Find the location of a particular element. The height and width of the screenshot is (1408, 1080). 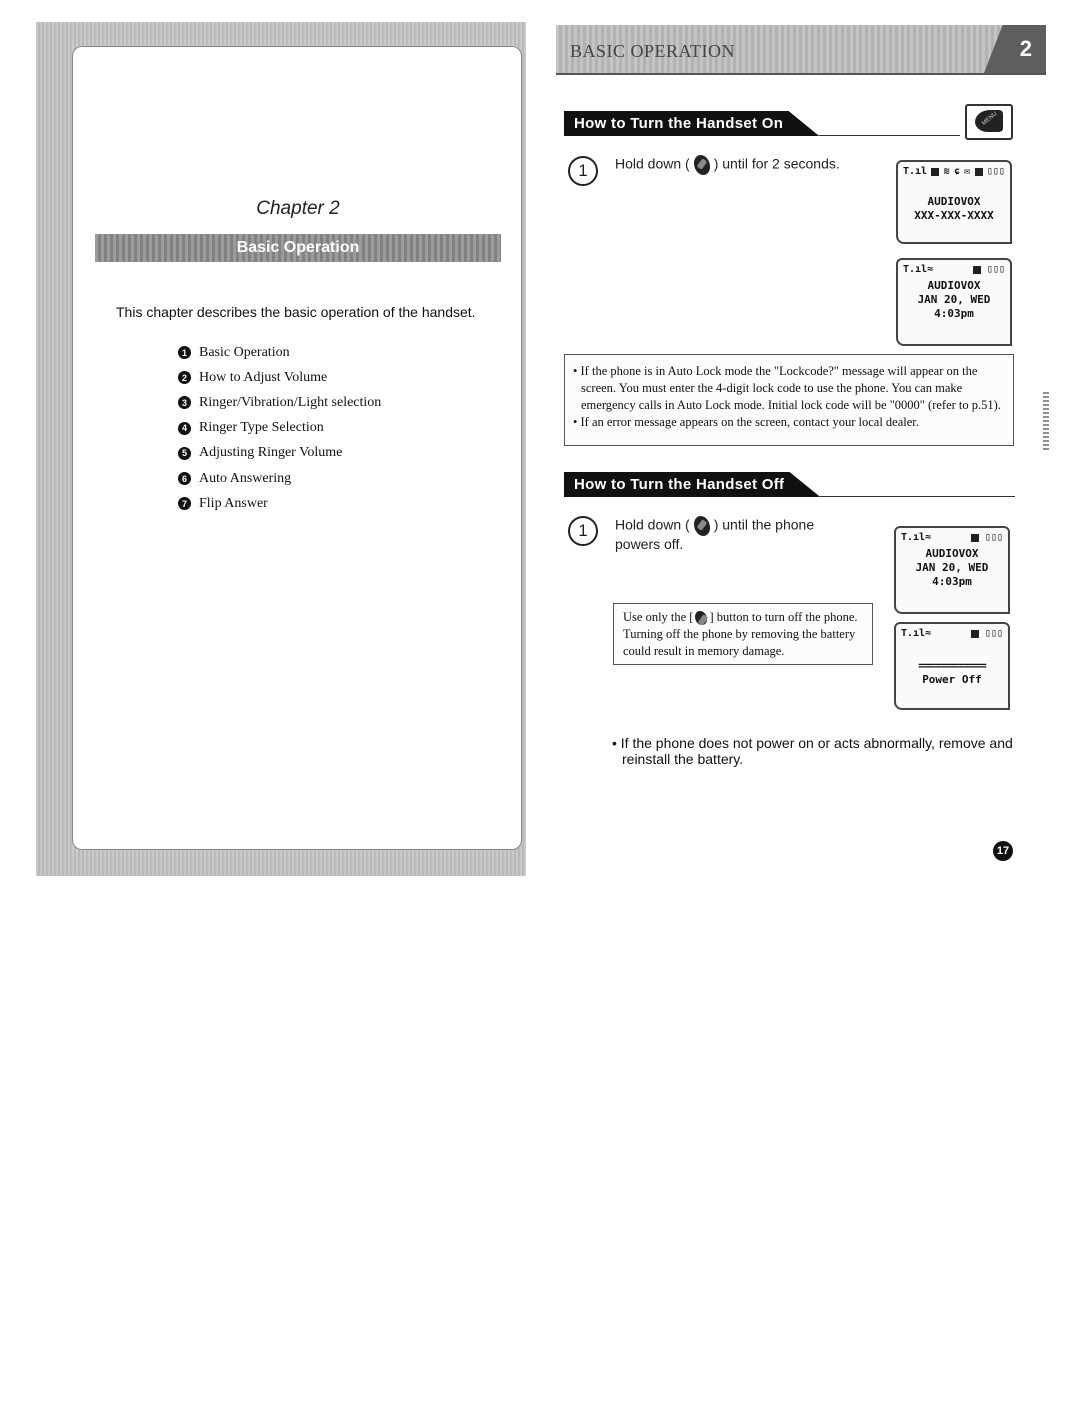

chapter-title: Chapter 2 is located at coordinates (298, 208).